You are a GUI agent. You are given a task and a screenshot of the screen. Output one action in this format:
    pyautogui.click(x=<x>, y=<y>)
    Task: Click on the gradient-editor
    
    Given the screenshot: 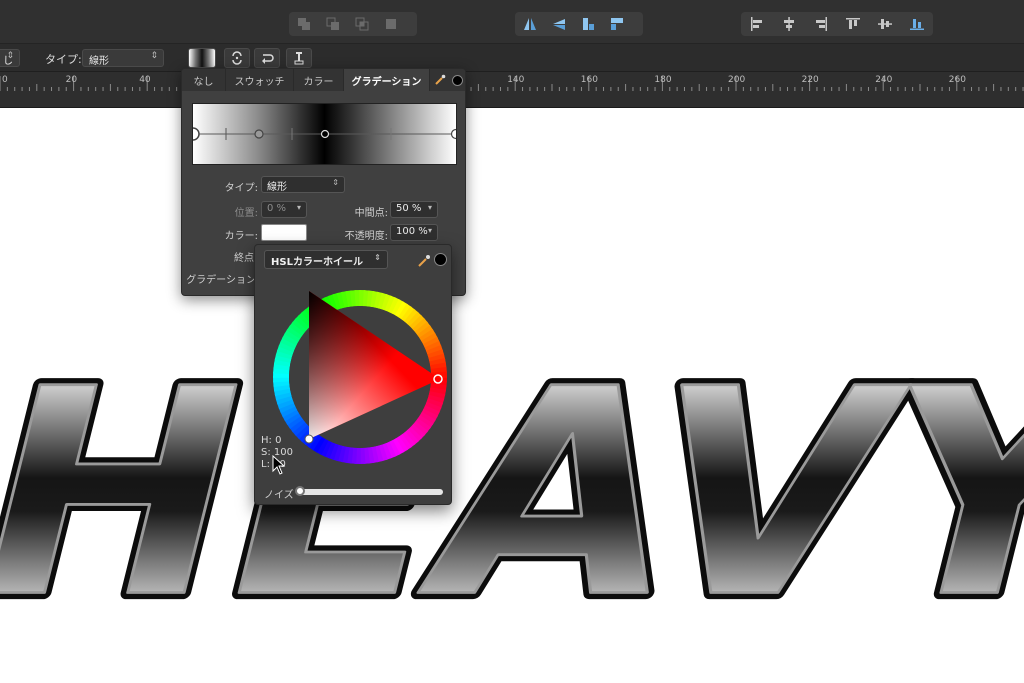 What is the action you would take?
    pyautogui.click(x=324, y=134)
    